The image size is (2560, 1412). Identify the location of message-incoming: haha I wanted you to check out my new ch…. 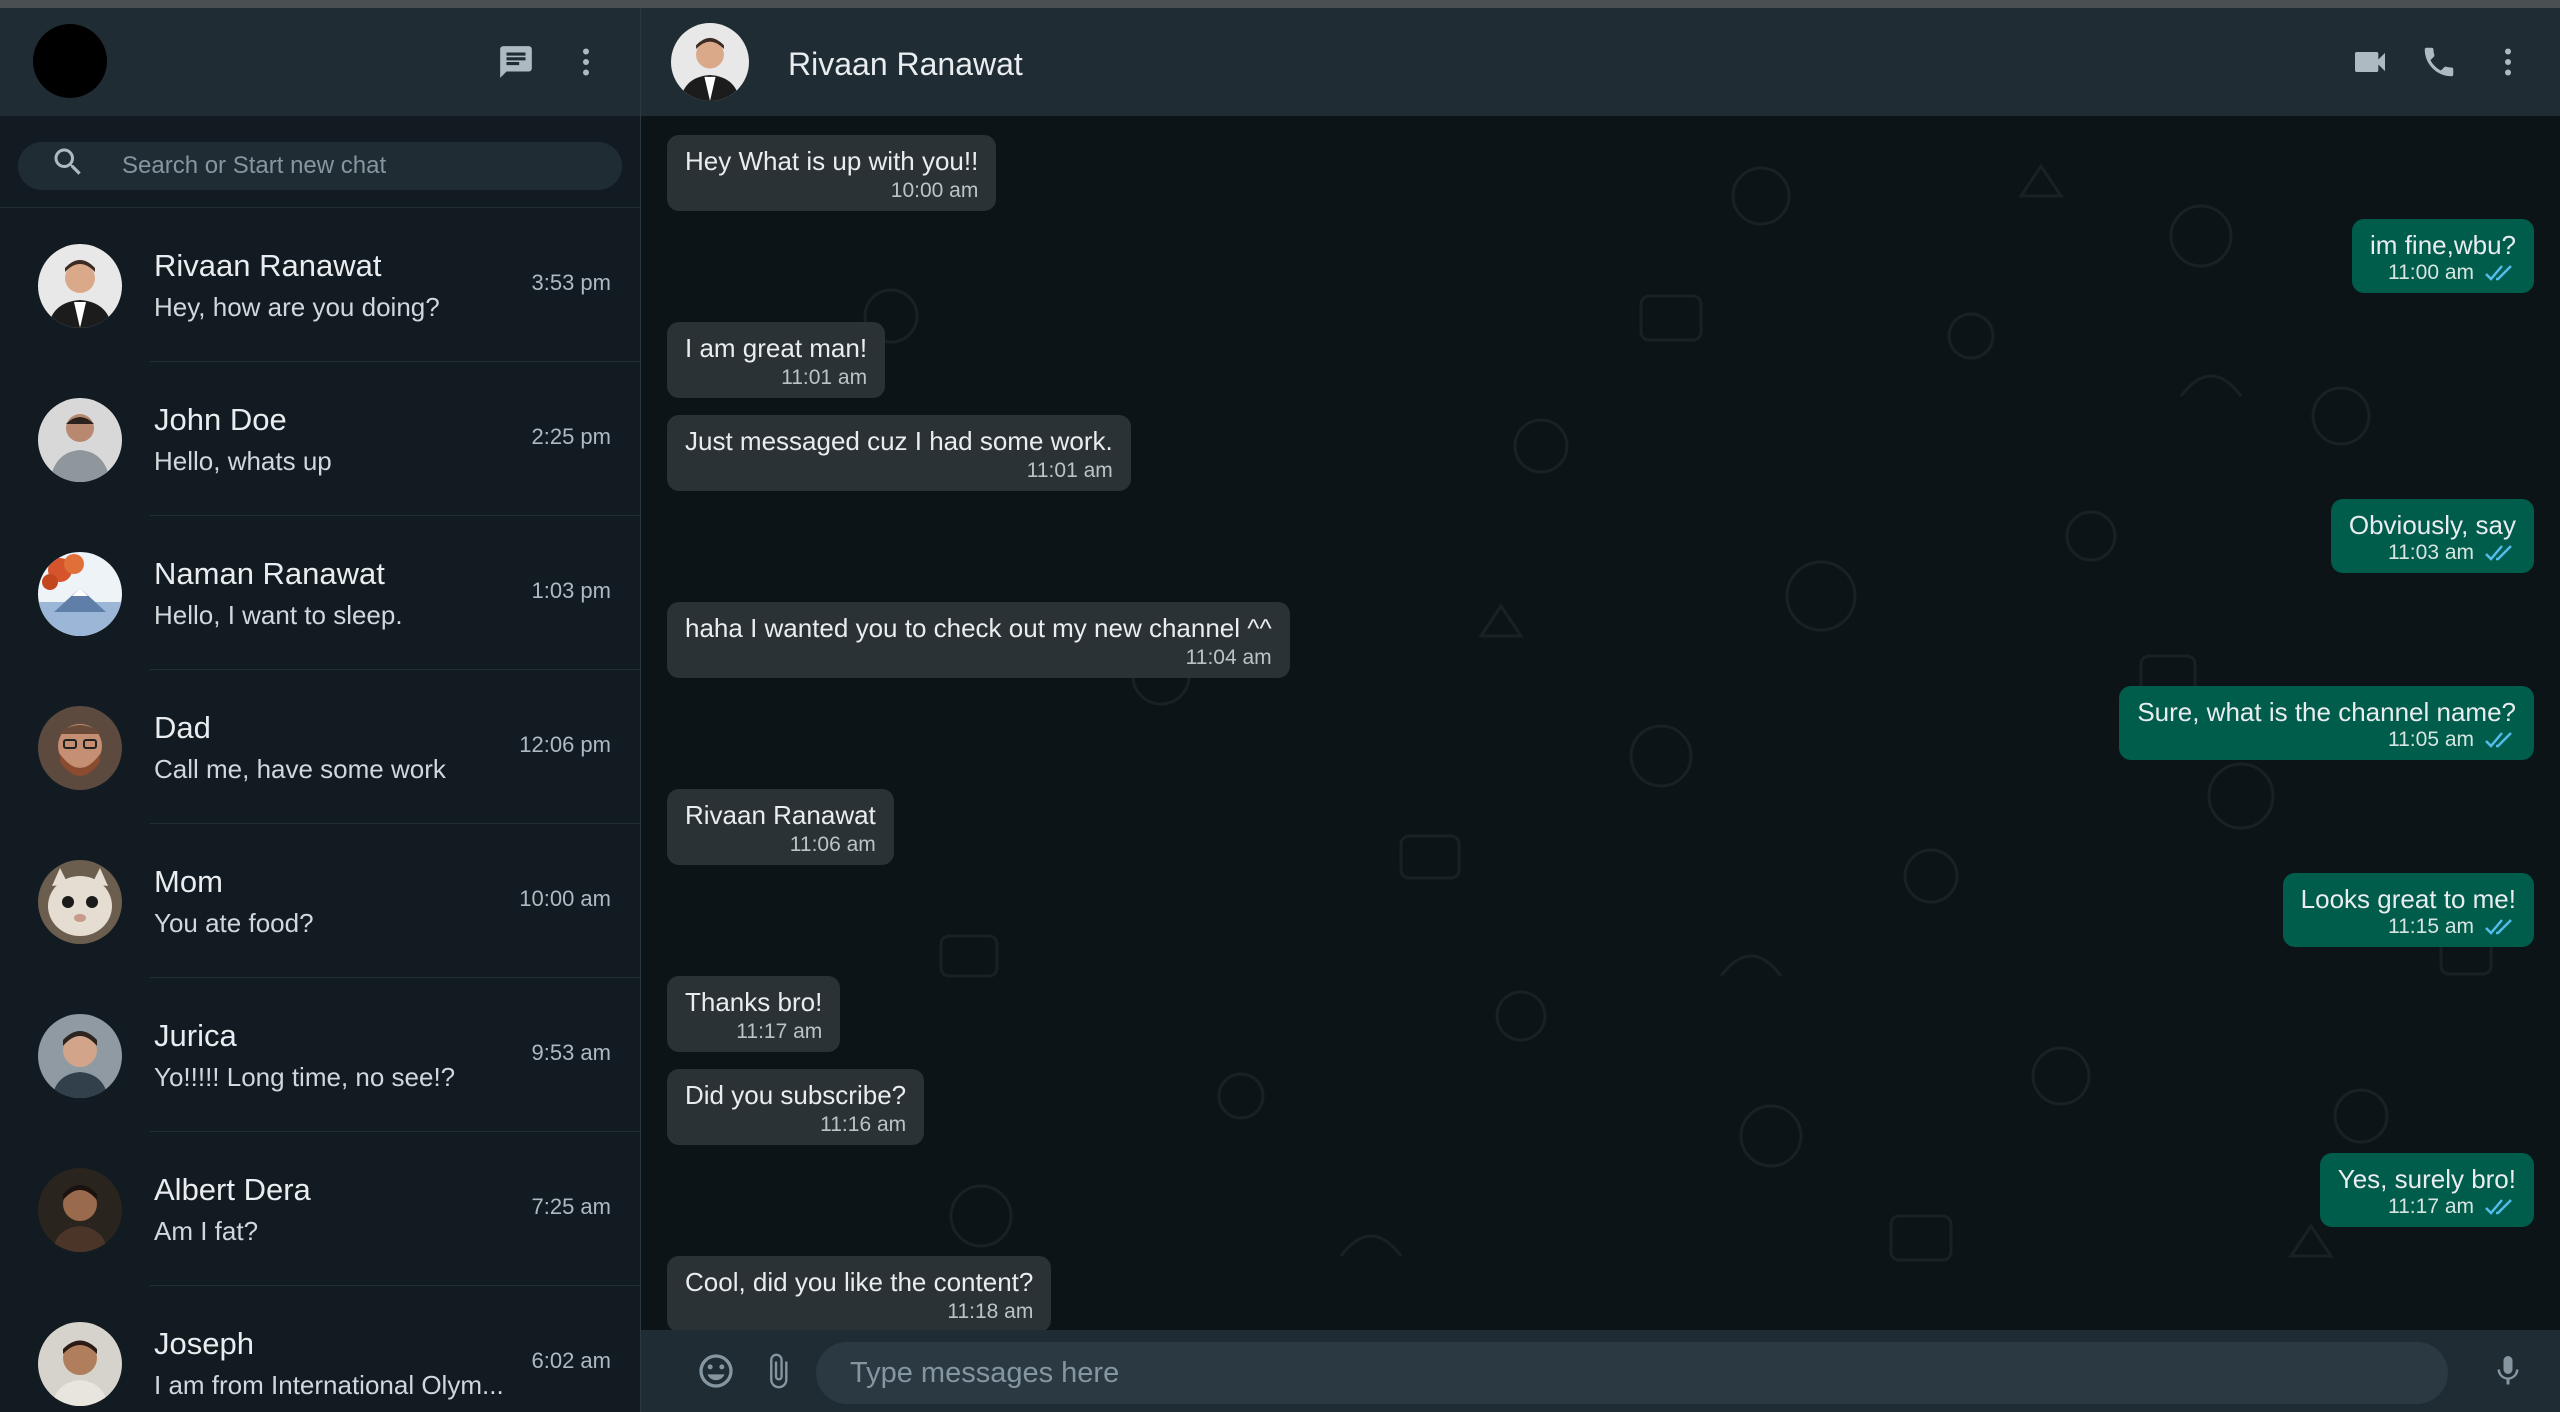
(978, 640).